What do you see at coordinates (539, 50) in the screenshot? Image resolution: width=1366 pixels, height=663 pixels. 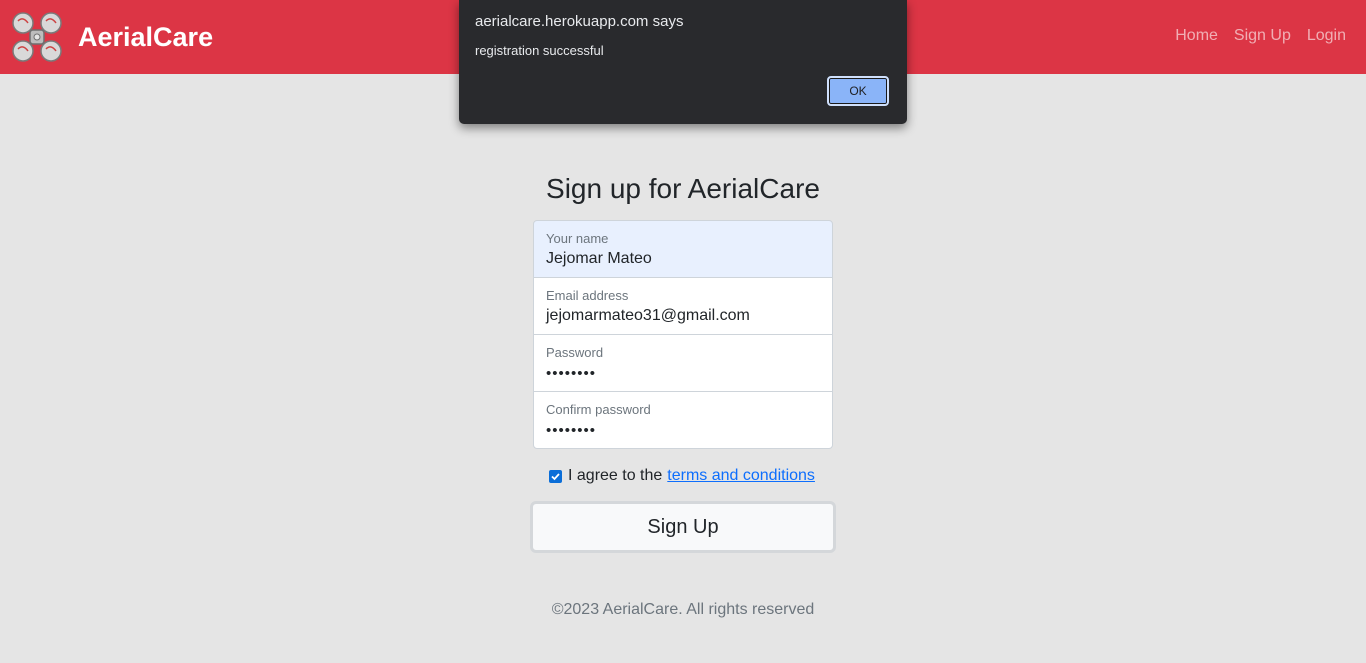 I see `dialog-message: registration successful` at bounding box center [539, 50].